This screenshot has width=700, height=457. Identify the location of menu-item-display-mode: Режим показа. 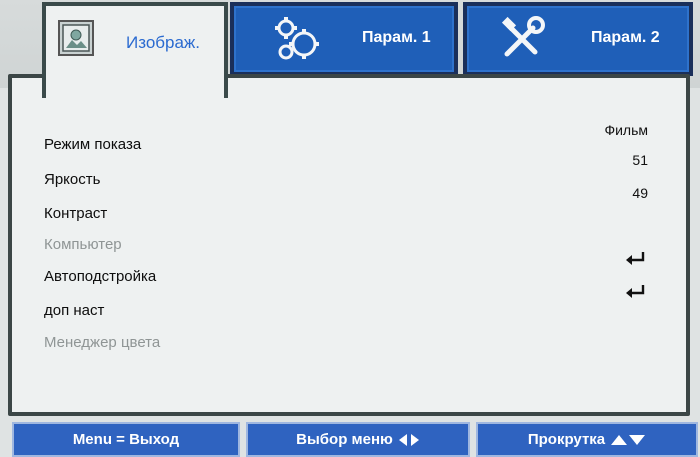
(92, 144).